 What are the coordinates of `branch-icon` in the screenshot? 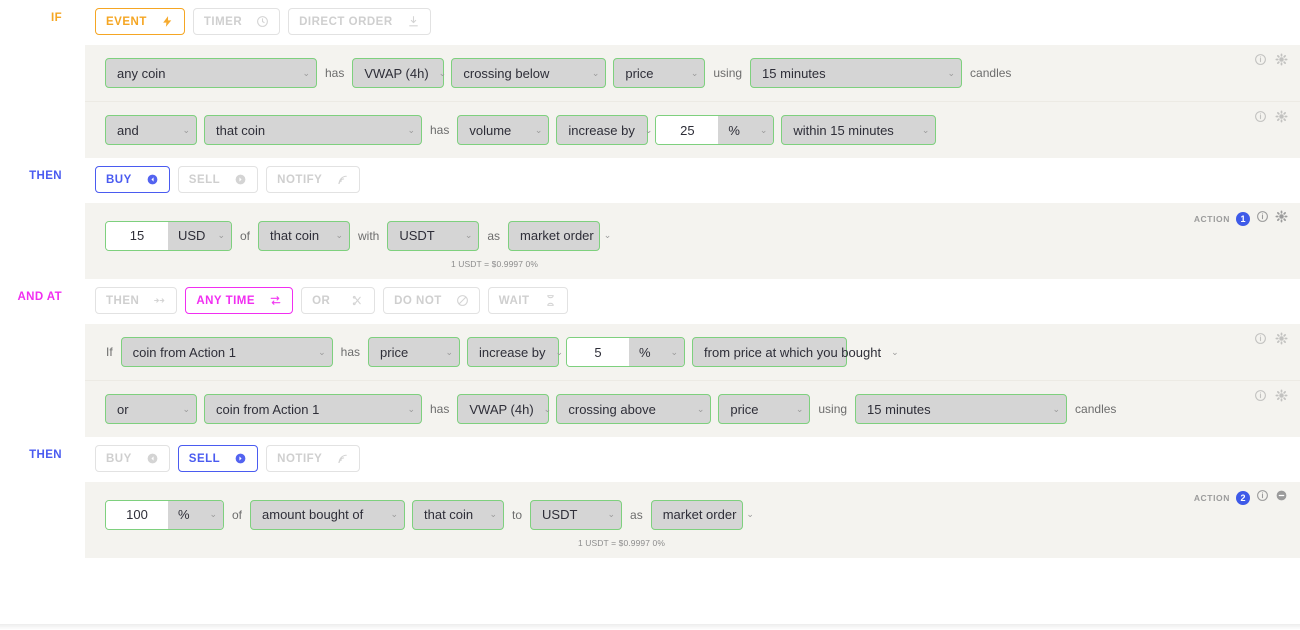 It's located at (357, 300).